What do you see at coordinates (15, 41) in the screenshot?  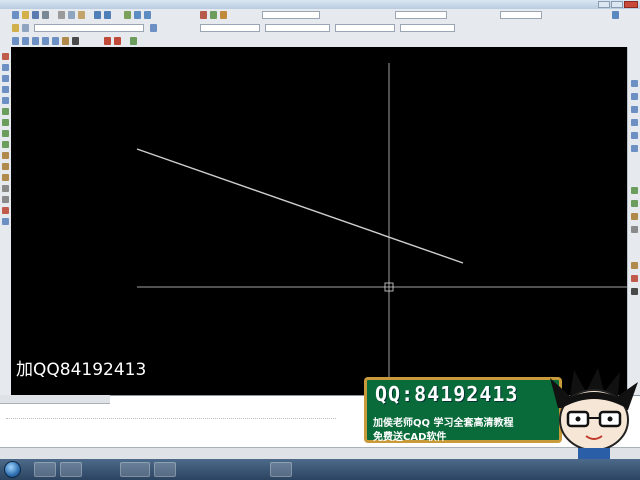 I see `line-icon` at bounding box center [15, 41].